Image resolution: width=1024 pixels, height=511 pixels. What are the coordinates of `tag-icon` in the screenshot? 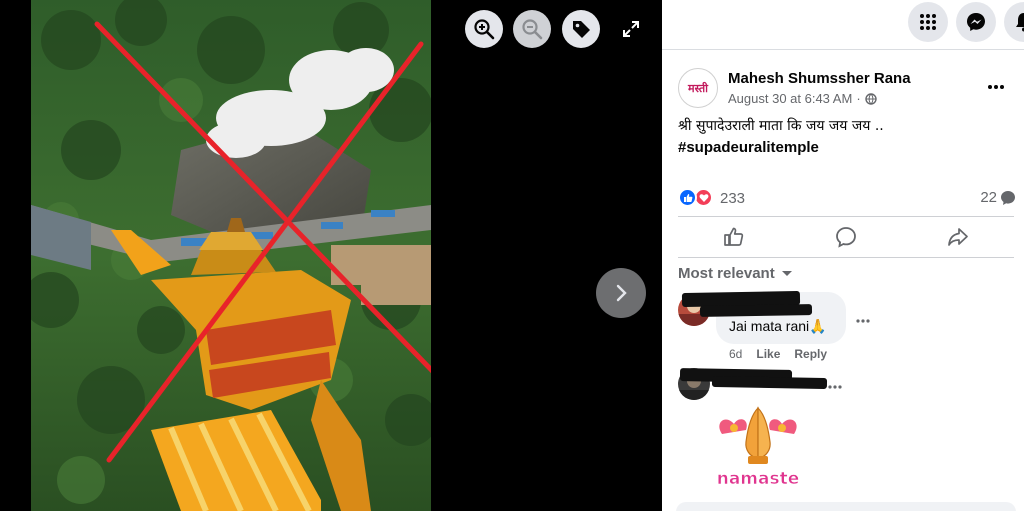 It's located at (581, 29).